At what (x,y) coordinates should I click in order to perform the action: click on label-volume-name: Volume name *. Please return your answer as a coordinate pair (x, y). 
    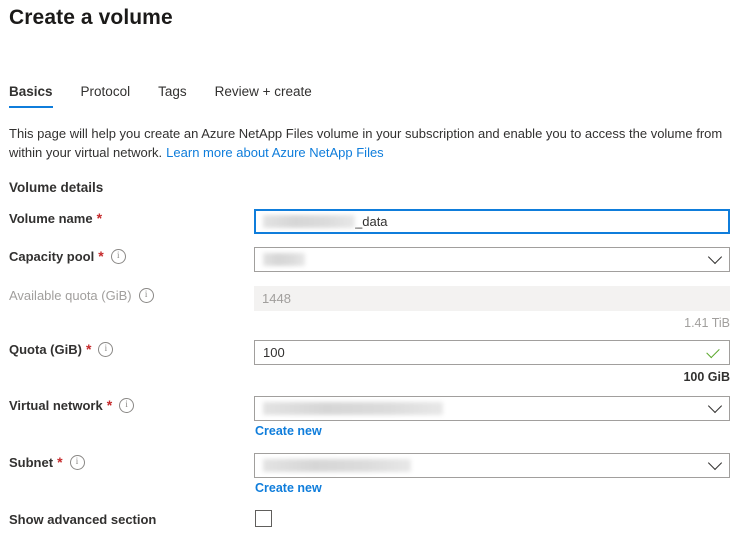
    Looking at the image, I should click on (55, 218).